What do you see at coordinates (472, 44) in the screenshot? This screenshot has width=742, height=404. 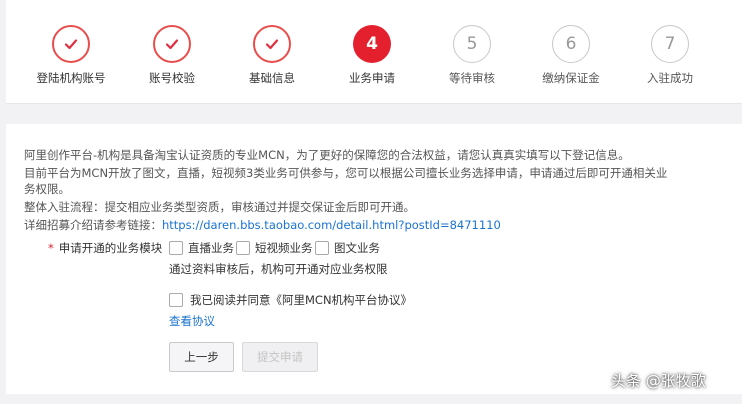 I see `step-number: 5` at bounding box center [472, 44].